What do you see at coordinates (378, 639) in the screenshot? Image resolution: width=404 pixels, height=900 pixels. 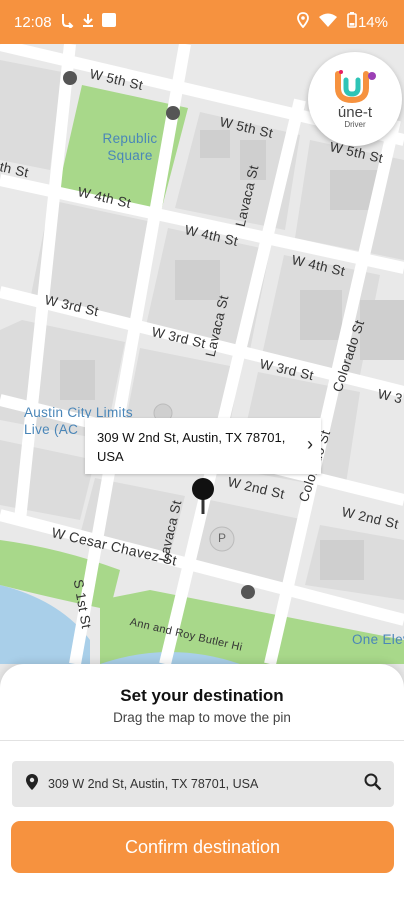 I see `place-label-one-eleven: One Elev` at bounding box center [378, 639].